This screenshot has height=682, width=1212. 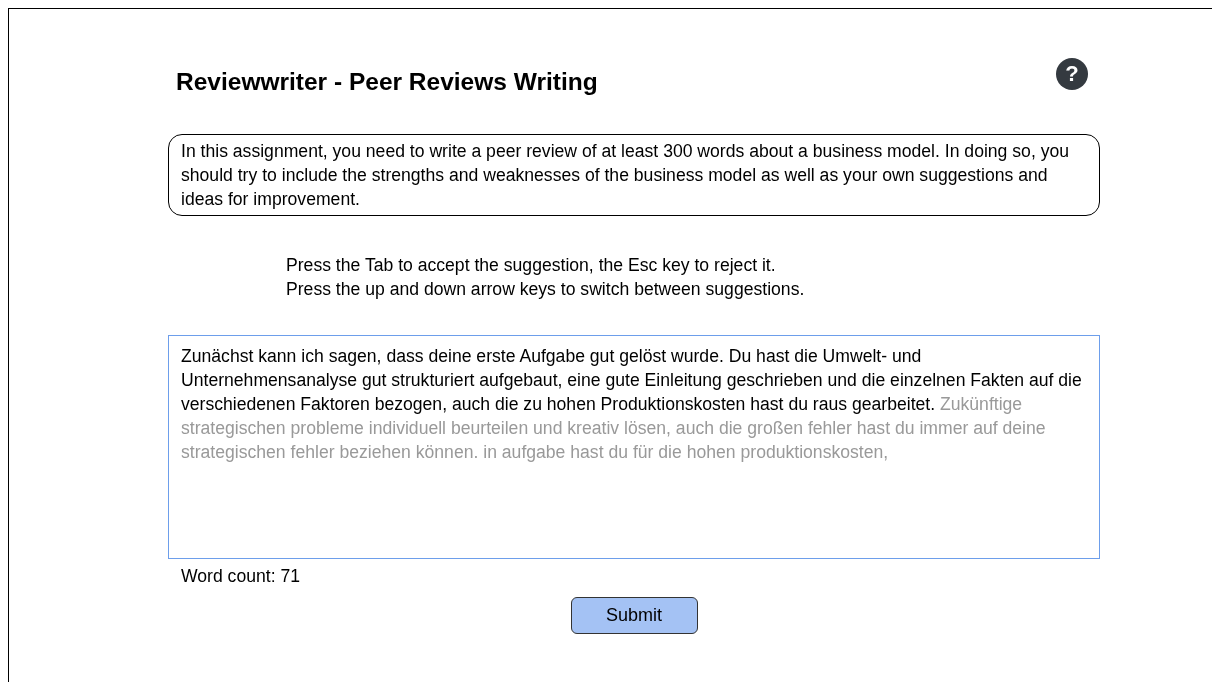 I want to click on submit-button: Submit, so click(x=634, y=615).